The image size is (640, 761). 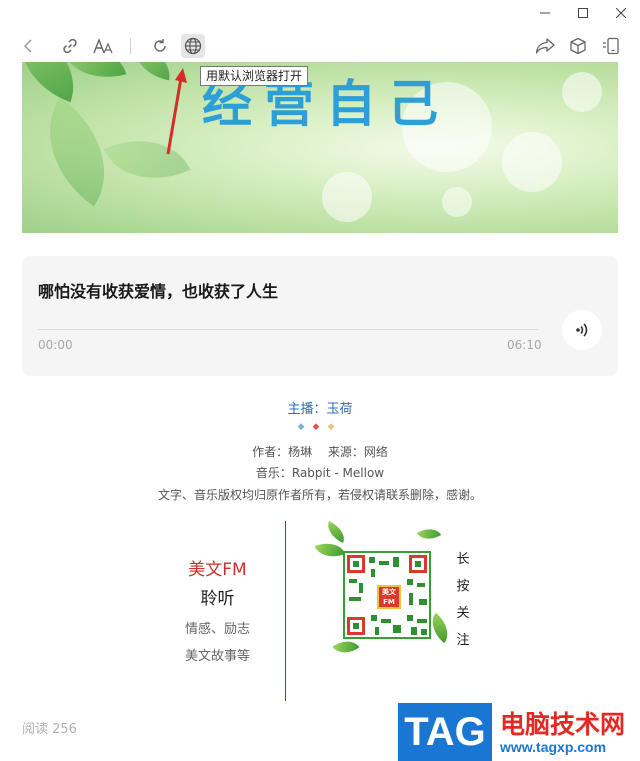 I want to click on browser-tooltip: 用默认浏览器打开, so click(x=254, y=76).